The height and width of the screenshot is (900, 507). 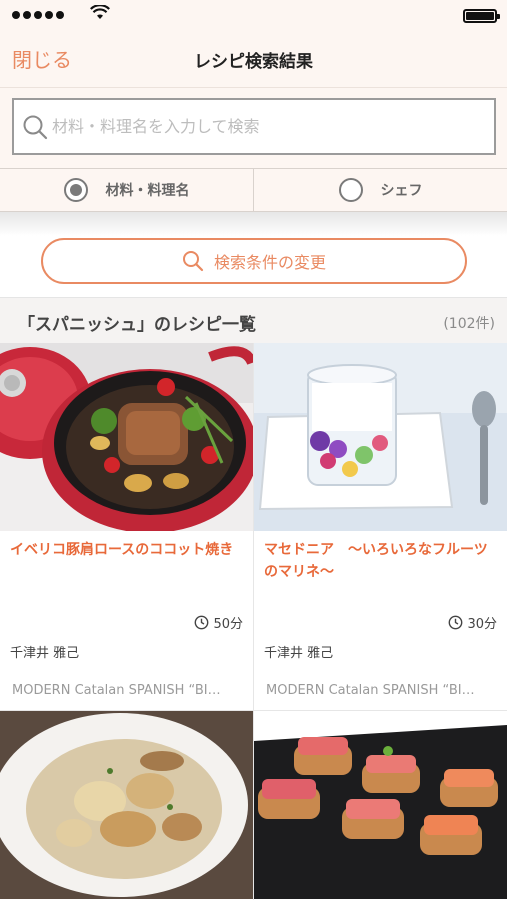 I want to click on recipe-time: 30分, so click(x=472, y=622).